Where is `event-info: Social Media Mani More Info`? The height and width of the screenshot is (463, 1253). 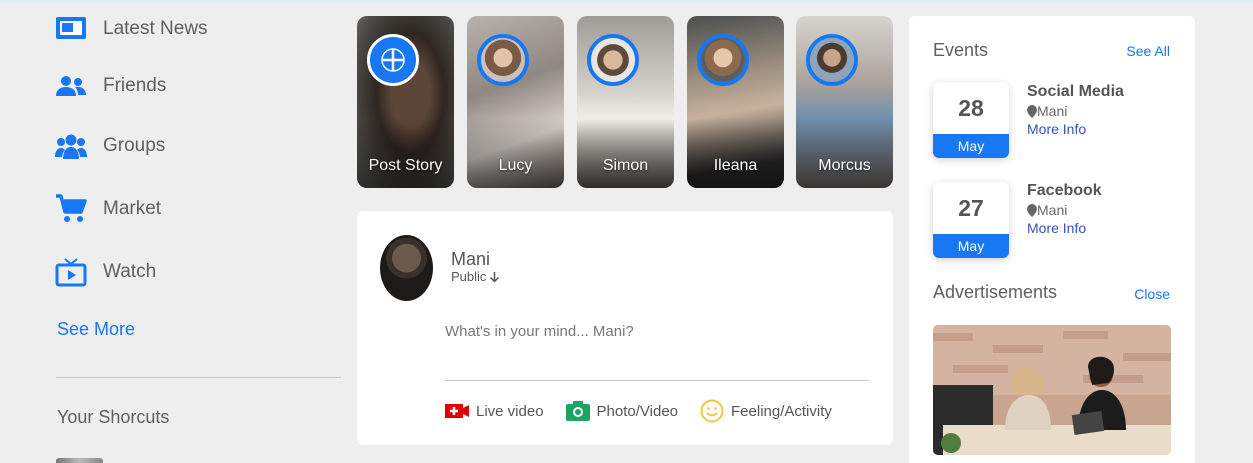 event-info: Social Media Mani More Info is located at coordinates (1075, 110).